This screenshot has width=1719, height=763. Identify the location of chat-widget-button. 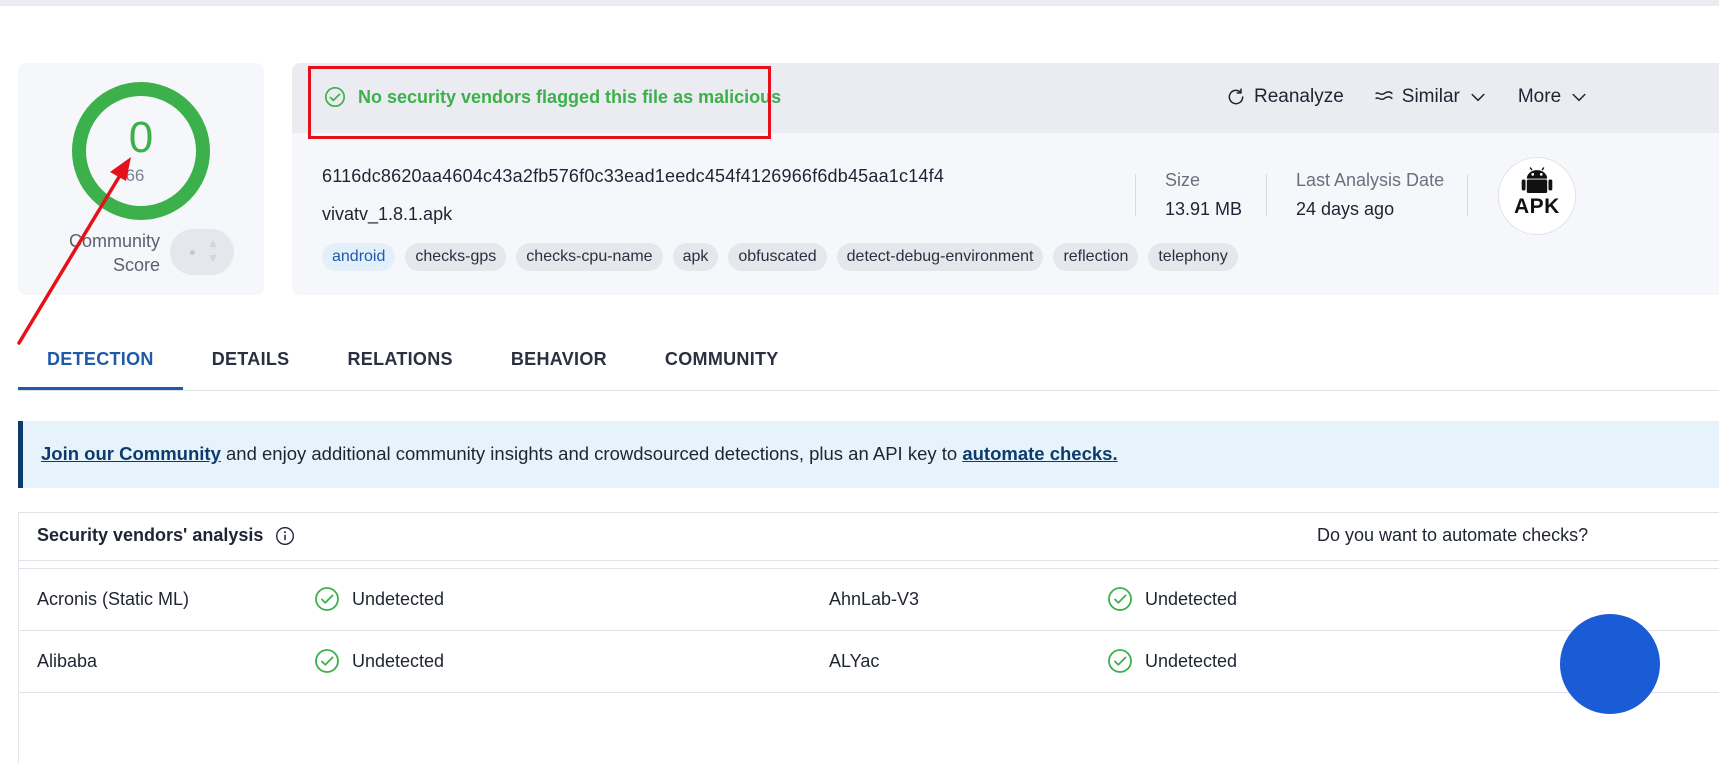
(1610, 664).